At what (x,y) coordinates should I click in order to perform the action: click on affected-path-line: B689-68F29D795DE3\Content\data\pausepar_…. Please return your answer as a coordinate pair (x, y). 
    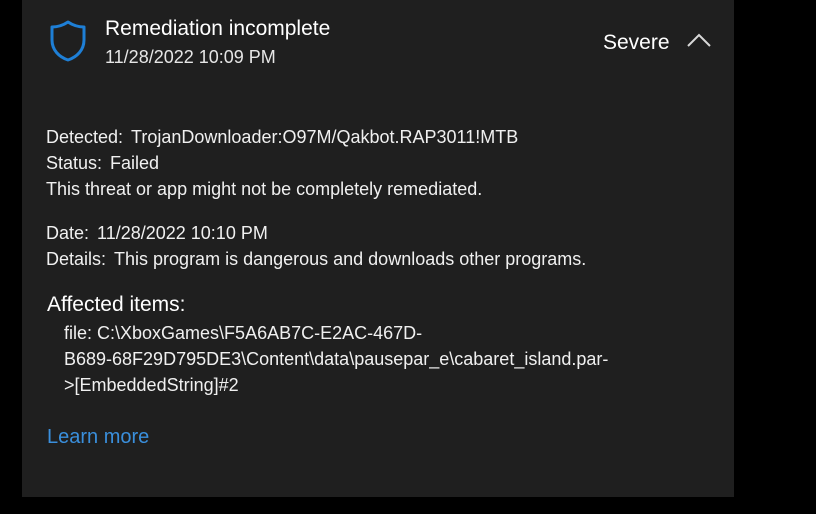
    Looking at the image, I should click on (336, 359).